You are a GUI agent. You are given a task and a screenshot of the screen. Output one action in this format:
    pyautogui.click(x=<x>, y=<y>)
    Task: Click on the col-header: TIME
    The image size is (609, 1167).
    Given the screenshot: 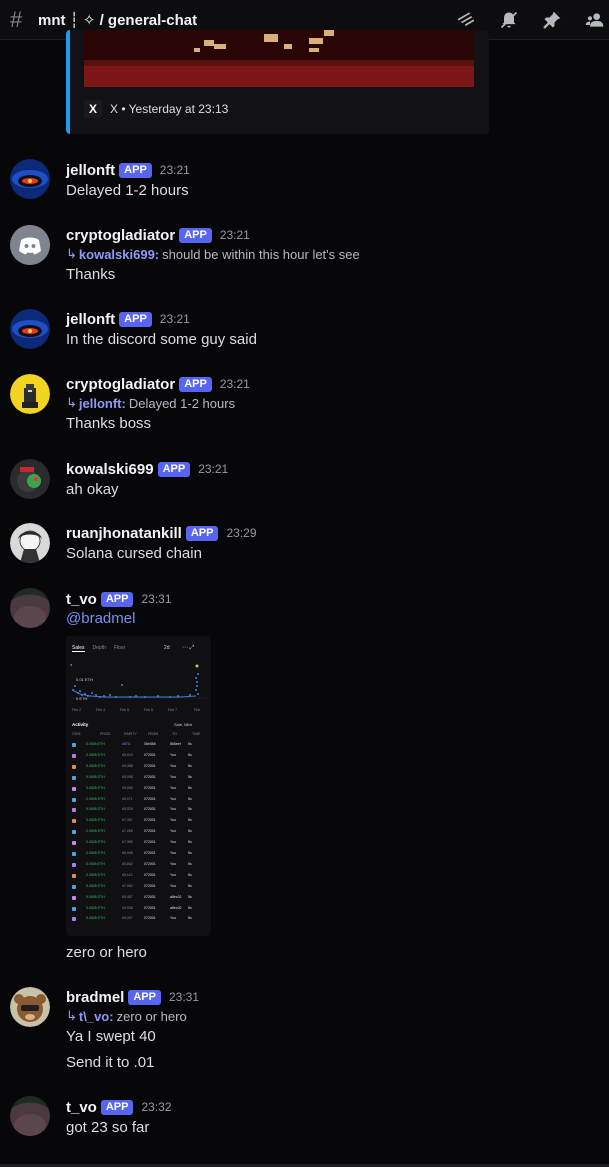 What is the action you would take?
    pyautogui.click(x=196, y=734)
    